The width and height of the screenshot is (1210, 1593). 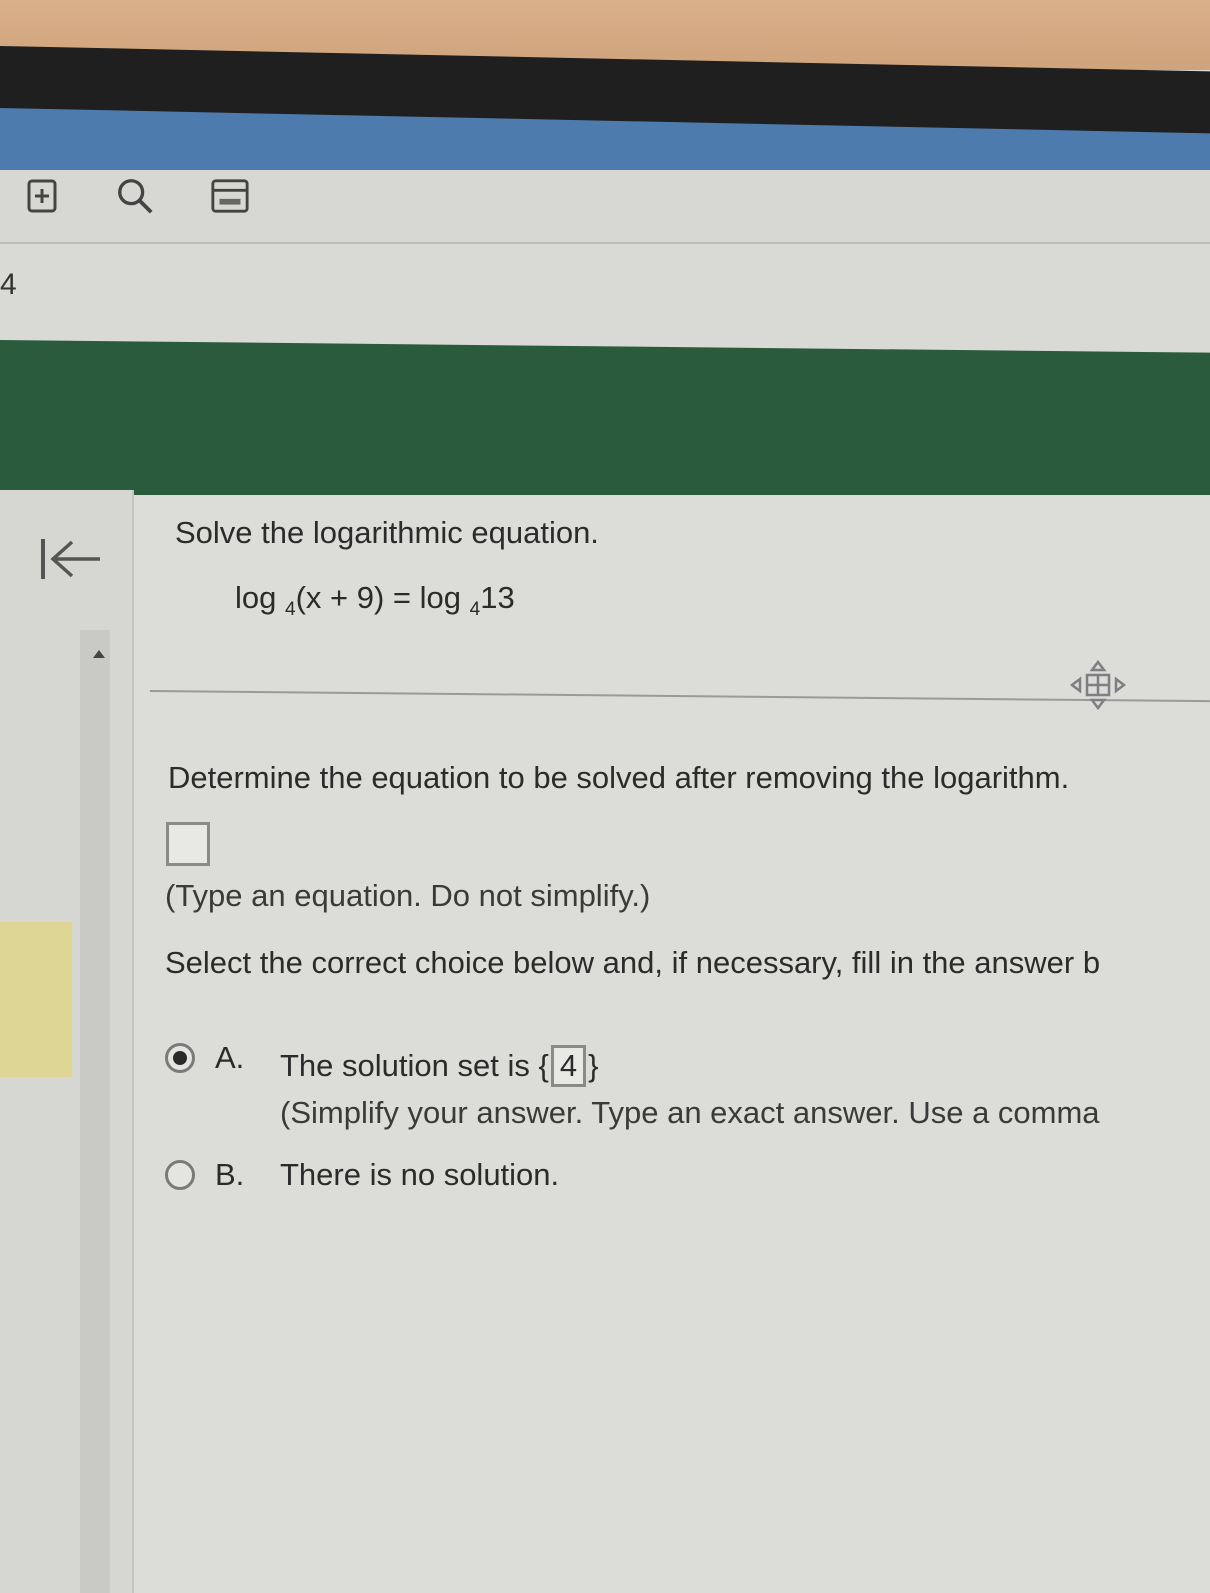 I want to click on left-panel-highlight, so click(x=36, y=999).